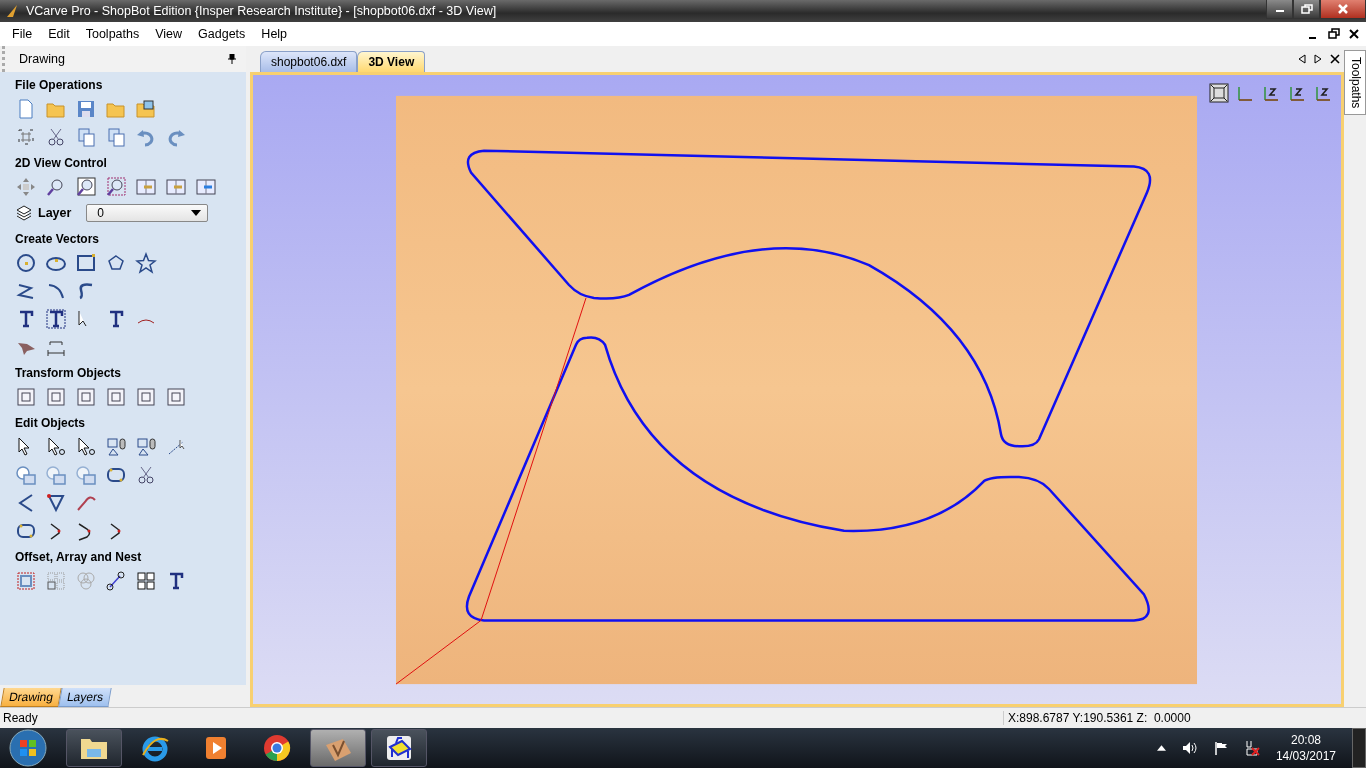  Describe the element at coordinates (61, 163) in the screenshot. I see `section-title: 2D View Control` at that location.